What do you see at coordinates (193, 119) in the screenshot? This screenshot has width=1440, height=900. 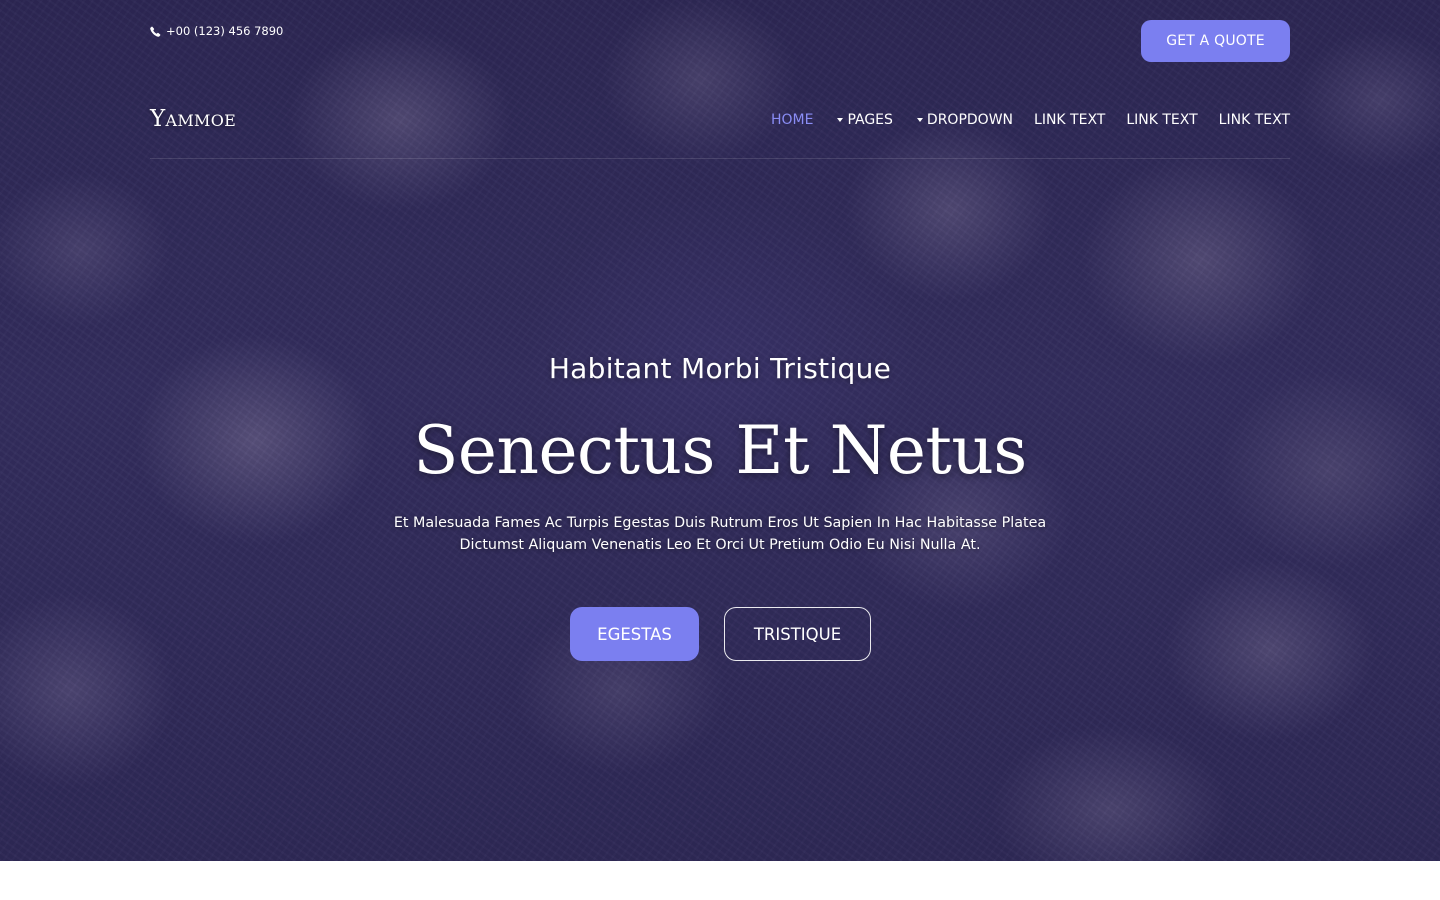 I see `site-logo: Yammoe` at bounding box center [193, 119].